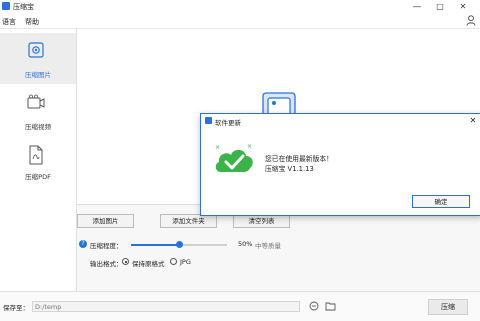 The width and height of the screenshot is (480, 321). What do you see at coordinates (38, 75) in the screenshot?
I see `sidebar-item-label: 压缩图片` at bounding box center [38, 75].